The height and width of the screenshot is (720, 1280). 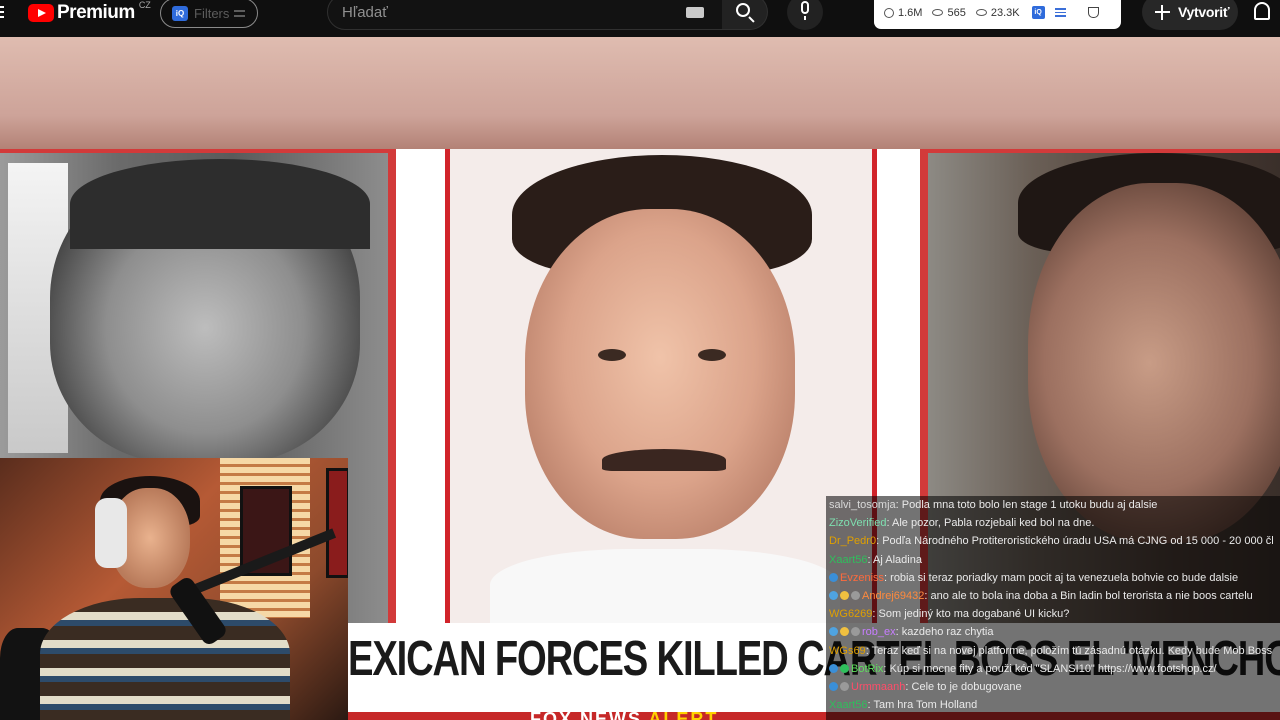 I want to click on filters-button: iQ Filters, so click(x=209, y=14).